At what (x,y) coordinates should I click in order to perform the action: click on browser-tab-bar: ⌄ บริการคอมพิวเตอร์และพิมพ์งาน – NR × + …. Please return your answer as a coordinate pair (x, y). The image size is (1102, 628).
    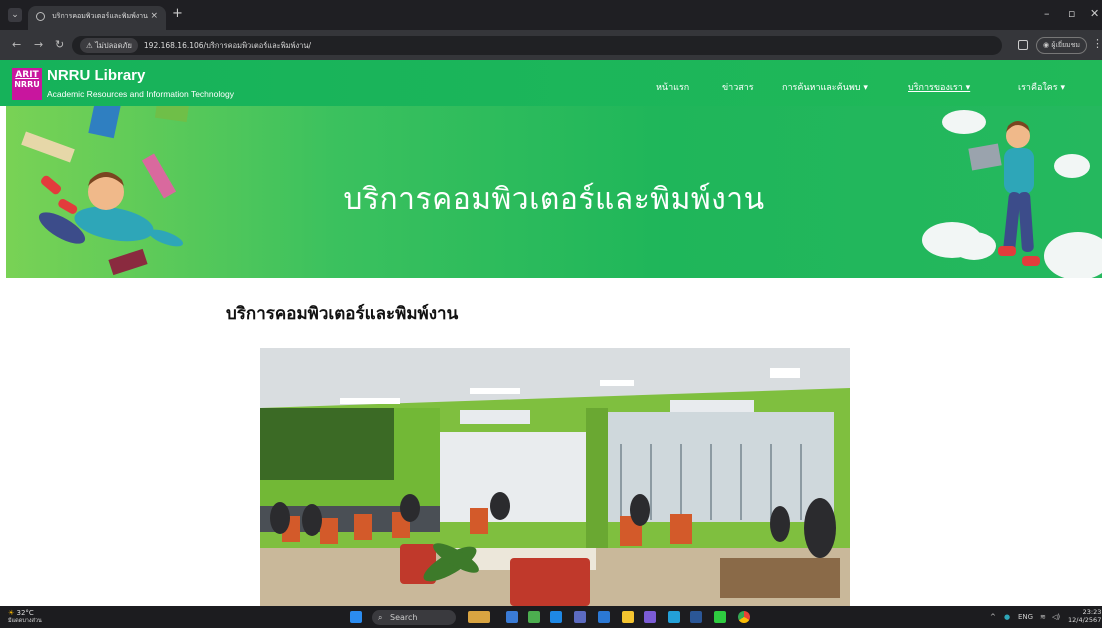
    Looking at the image, I should click on (551, 15).